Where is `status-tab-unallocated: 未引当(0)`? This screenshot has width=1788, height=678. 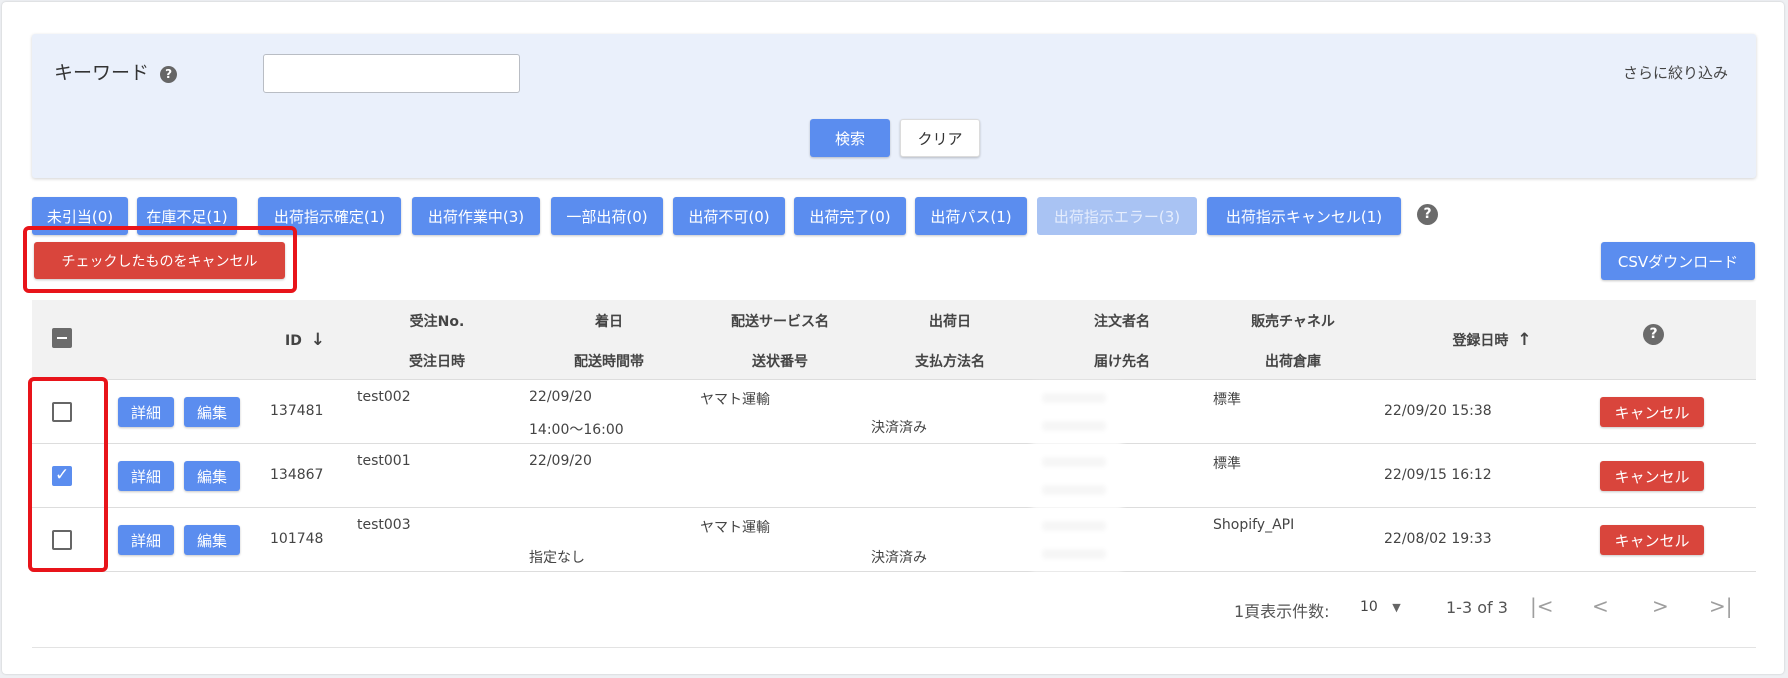 status-tab-unallocated: 未引当(0) is located at coordinates (80, 216).